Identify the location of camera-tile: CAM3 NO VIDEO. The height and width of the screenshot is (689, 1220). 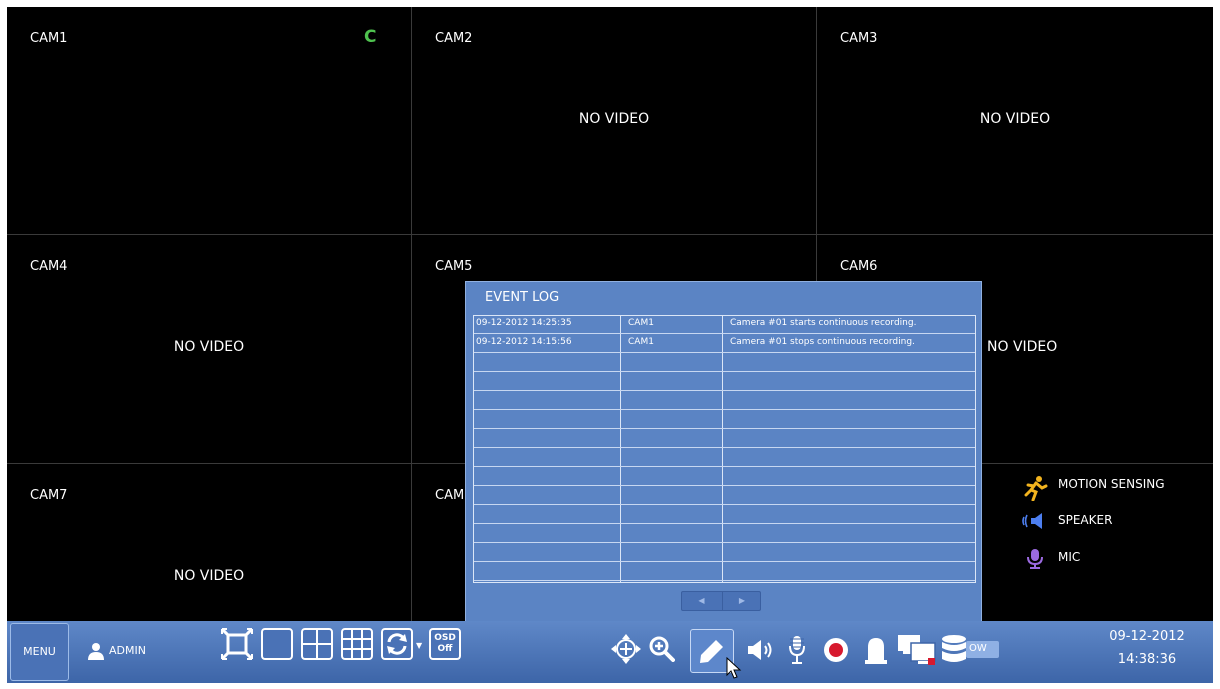
(1015, 121).